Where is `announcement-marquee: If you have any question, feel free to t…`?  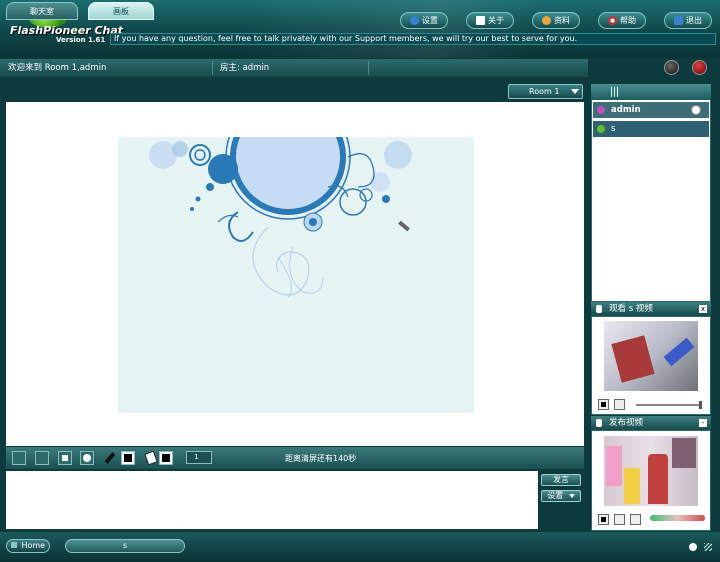 announcement-marquee: If you have any question, feel free to t… is located at coordinates (413, 39).